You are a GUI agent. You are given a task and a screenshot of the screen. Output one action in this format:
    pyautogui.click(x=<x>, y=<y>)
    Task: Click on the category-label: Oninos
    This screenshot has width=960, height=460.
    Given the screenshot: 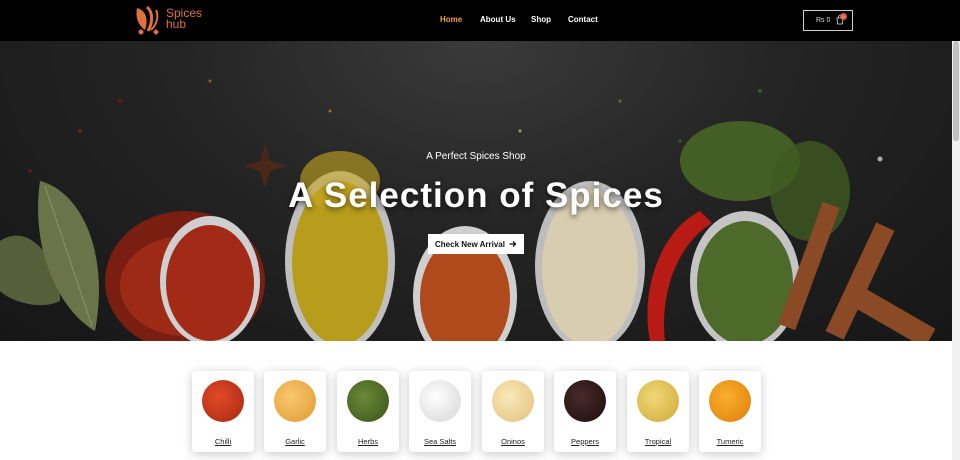 What is the action you would take?
    pyautogui.click(x=513, y=441)
    